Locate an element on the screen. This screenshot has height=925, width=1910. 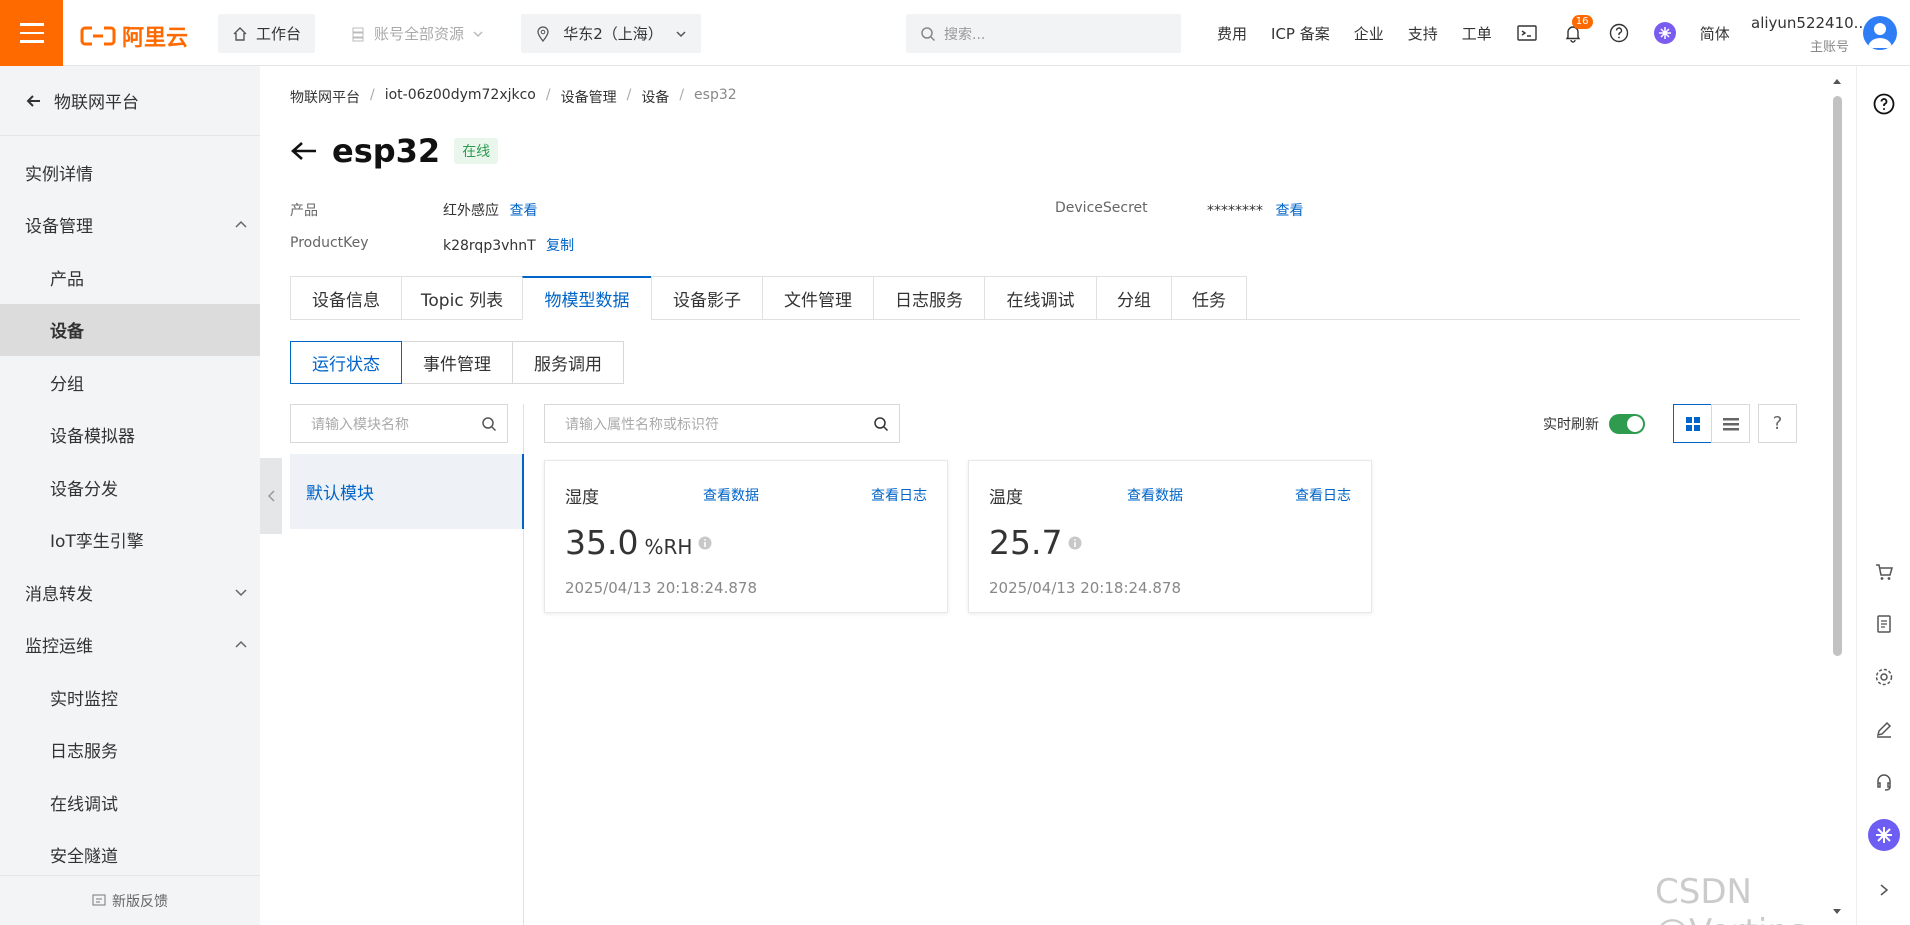
tab-thing-model-data: 物模型数据 is located at coordinates (586, 298).